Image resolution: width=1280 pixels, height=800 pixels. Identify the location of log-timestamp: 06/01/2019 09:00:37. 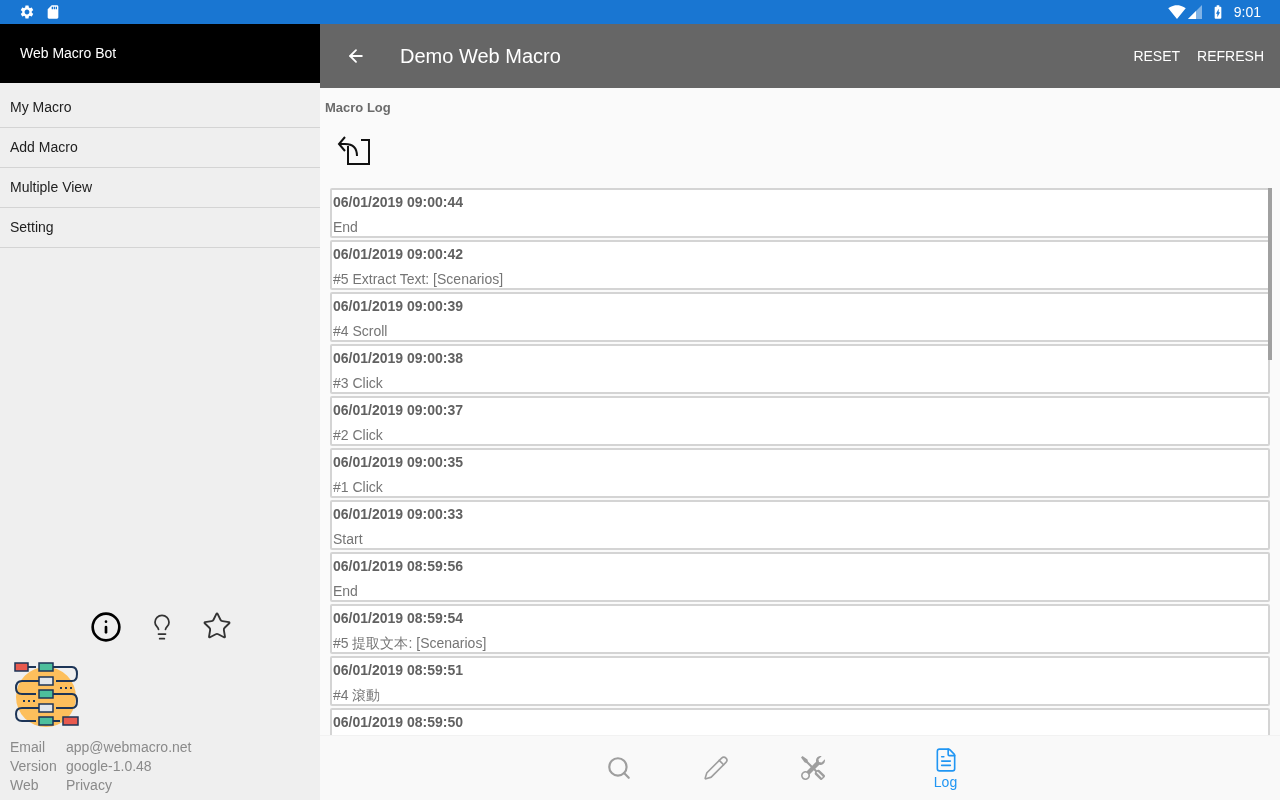
(398, 410).